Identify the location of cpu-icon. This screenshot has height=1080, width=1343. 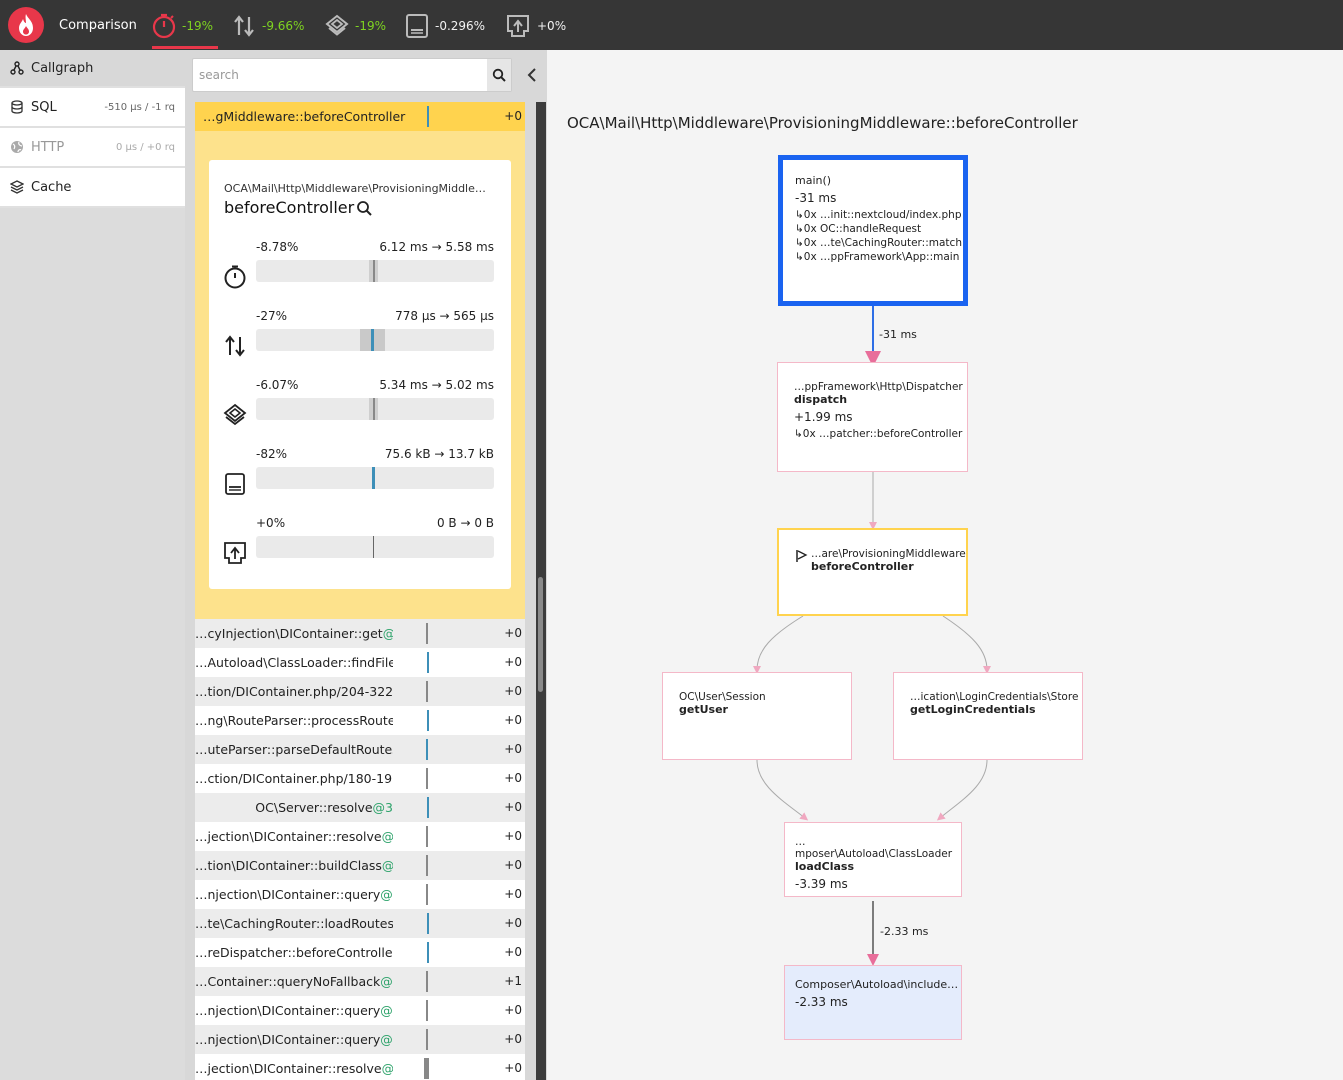
(337, 25).